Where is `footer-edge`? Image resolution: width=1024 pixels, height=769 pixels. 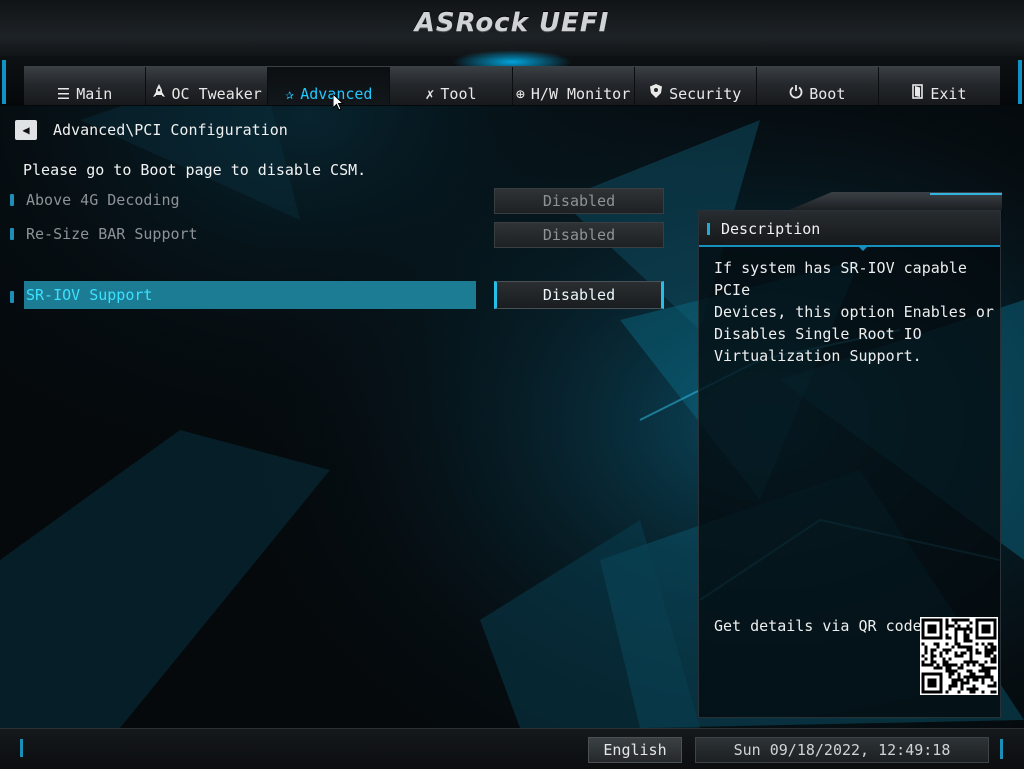
footer-edge is located at coordinates (1001, 749).